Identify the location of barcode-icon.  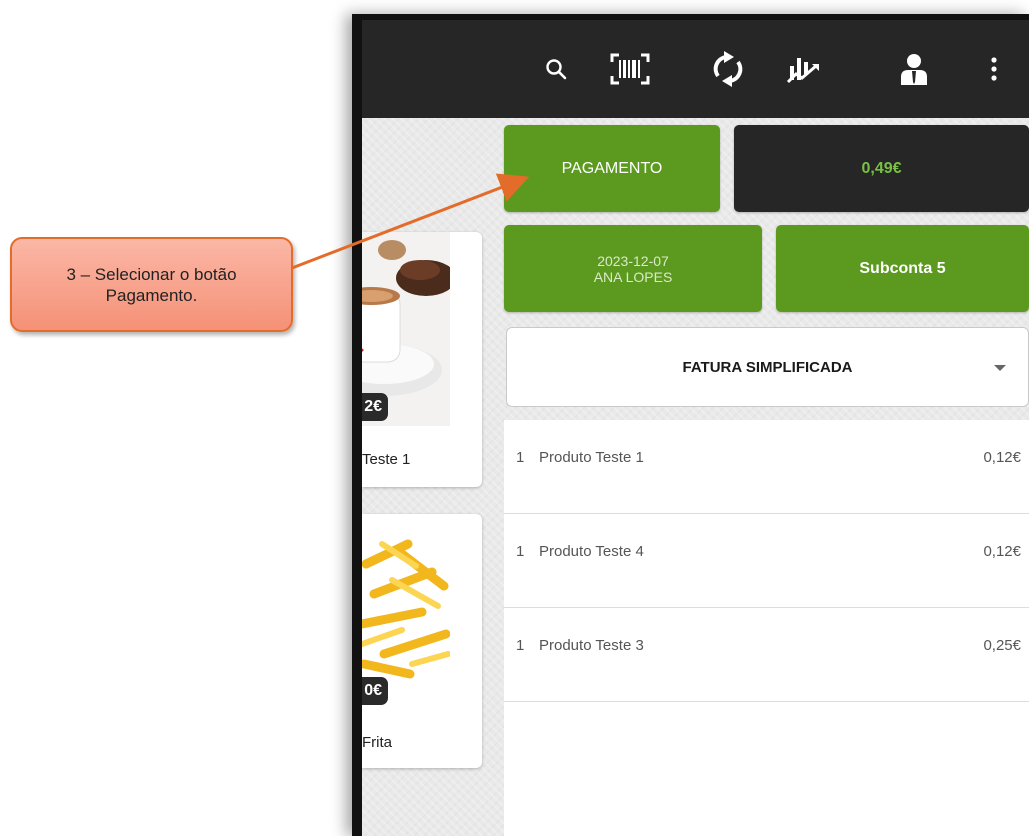
(630, 69).